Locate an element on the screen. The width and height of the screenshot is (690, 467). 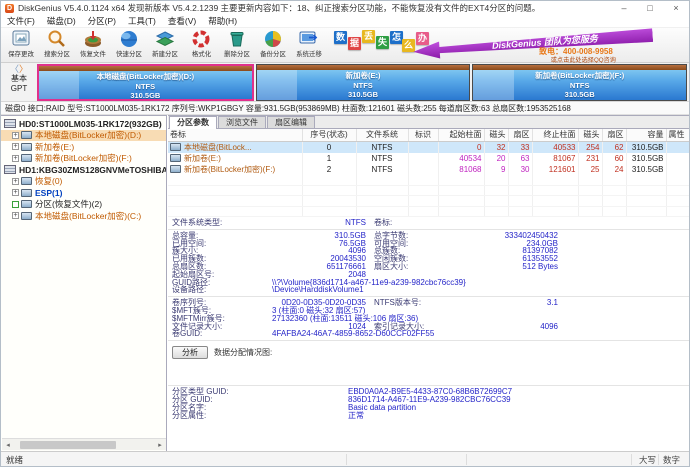
menu-view: 查看(V) is located at coordinates (182, 21).